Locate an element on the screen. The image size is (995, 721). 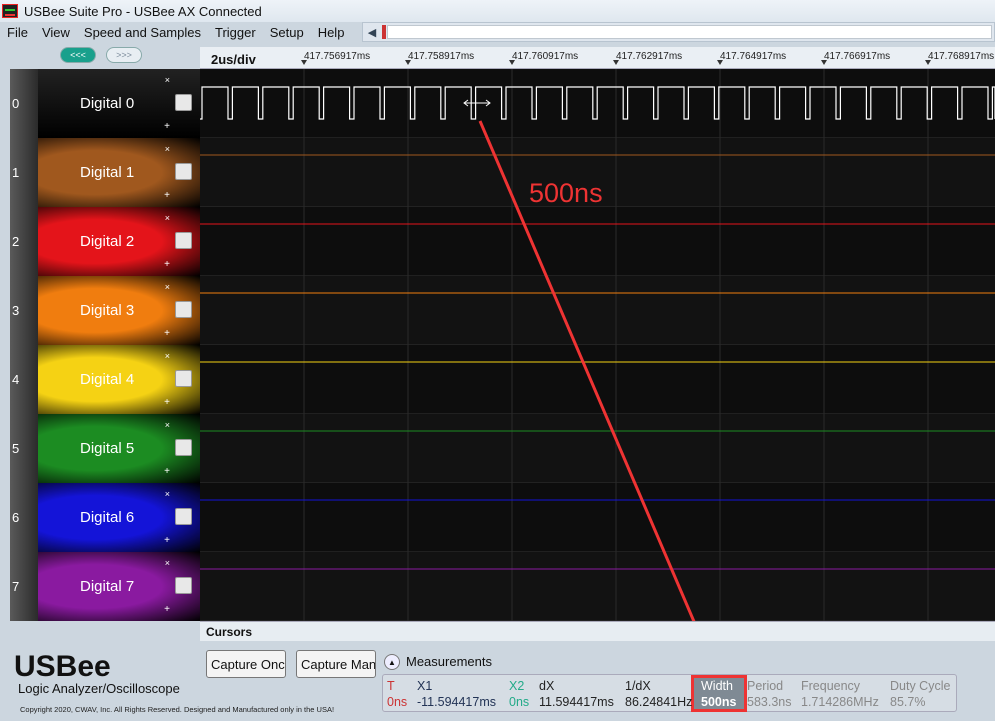
menu-setup: Setup is located at coordinates (287, 32).